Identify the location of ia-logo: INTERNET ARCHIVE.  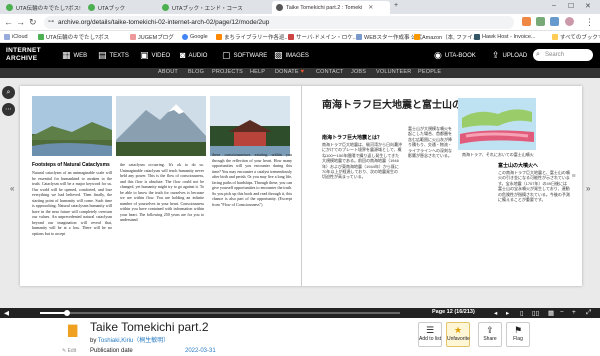
(23, 54).